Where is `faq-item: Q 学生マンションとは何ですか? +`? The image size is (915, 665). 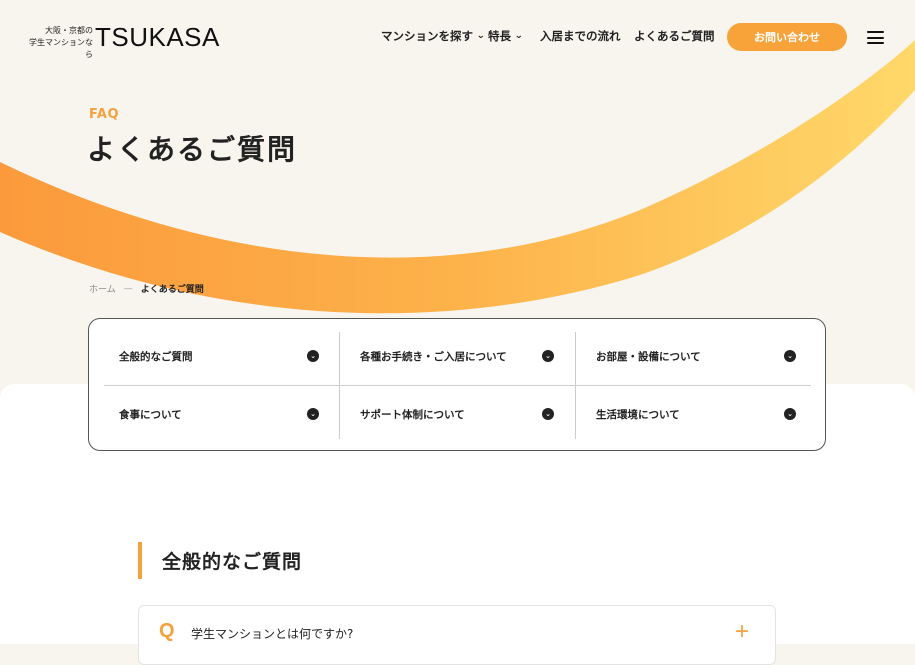
faq-item: Q 学生マンションとは何ですか? + is located at coordinates (457, 635).